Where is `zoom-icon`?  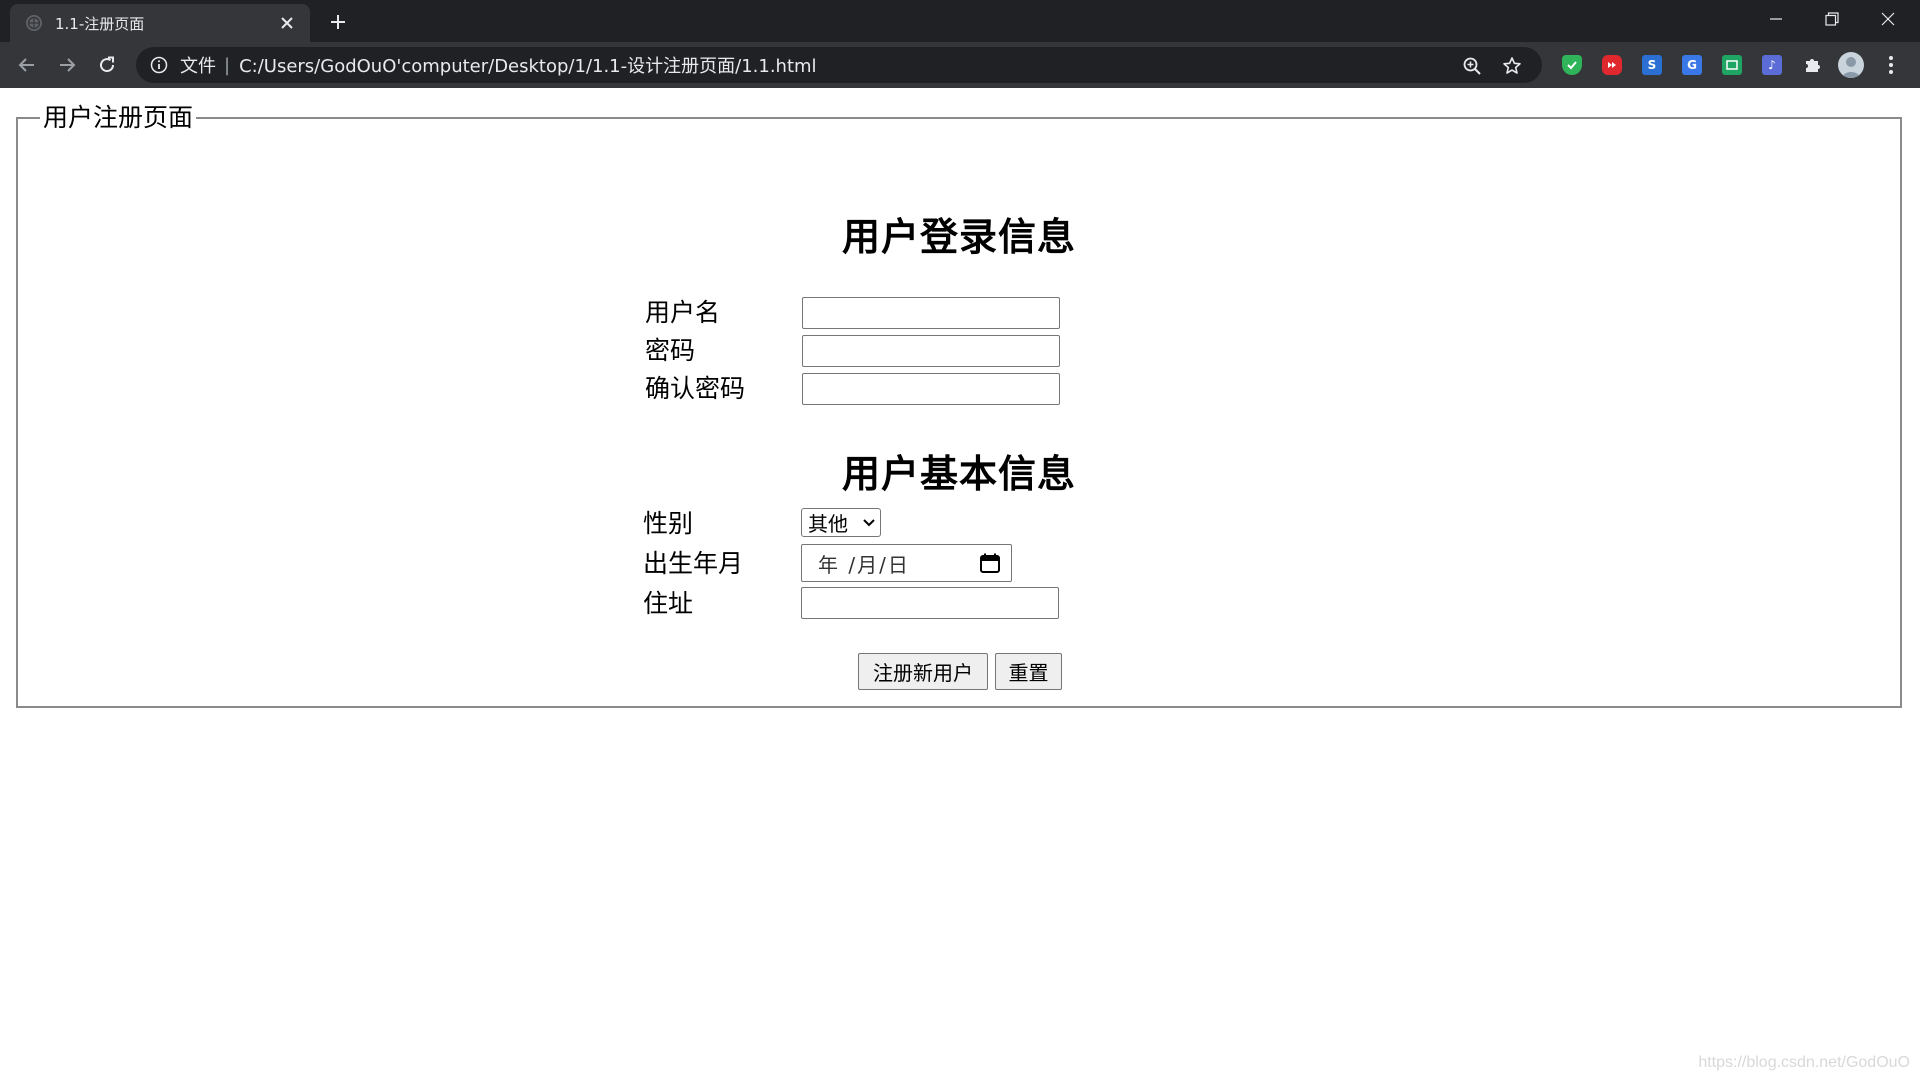
zoom-icon is located at coordinates (1472, 66).